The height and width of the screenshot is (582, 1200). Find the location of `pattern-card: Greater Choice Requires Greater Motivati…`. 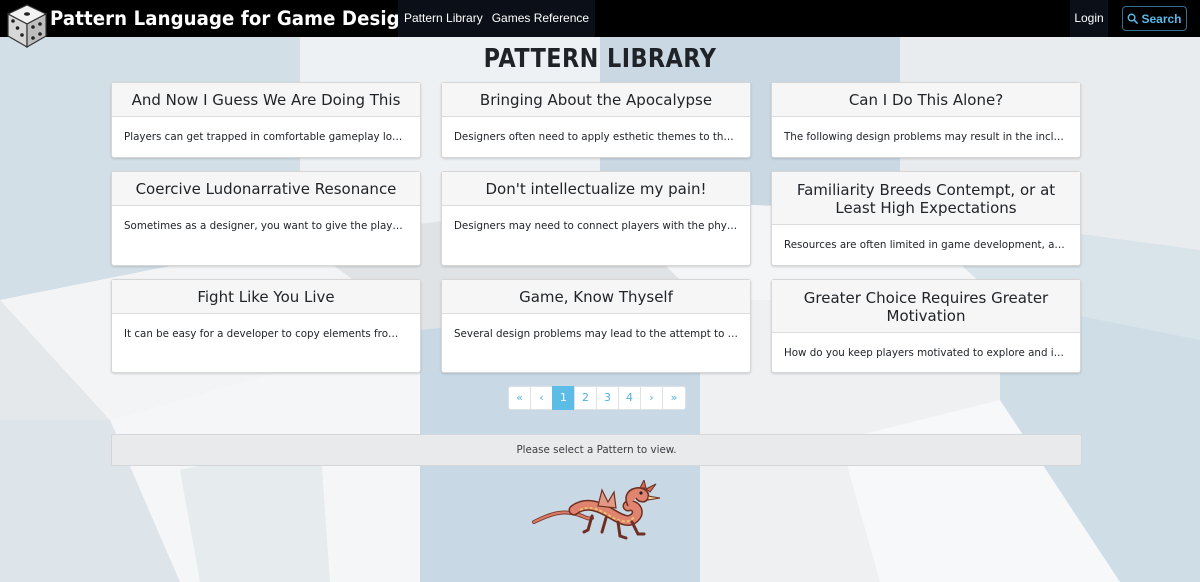

pattern-card: Greater Choice Requires Greater Motivati… is located at coordinates (926, 326).